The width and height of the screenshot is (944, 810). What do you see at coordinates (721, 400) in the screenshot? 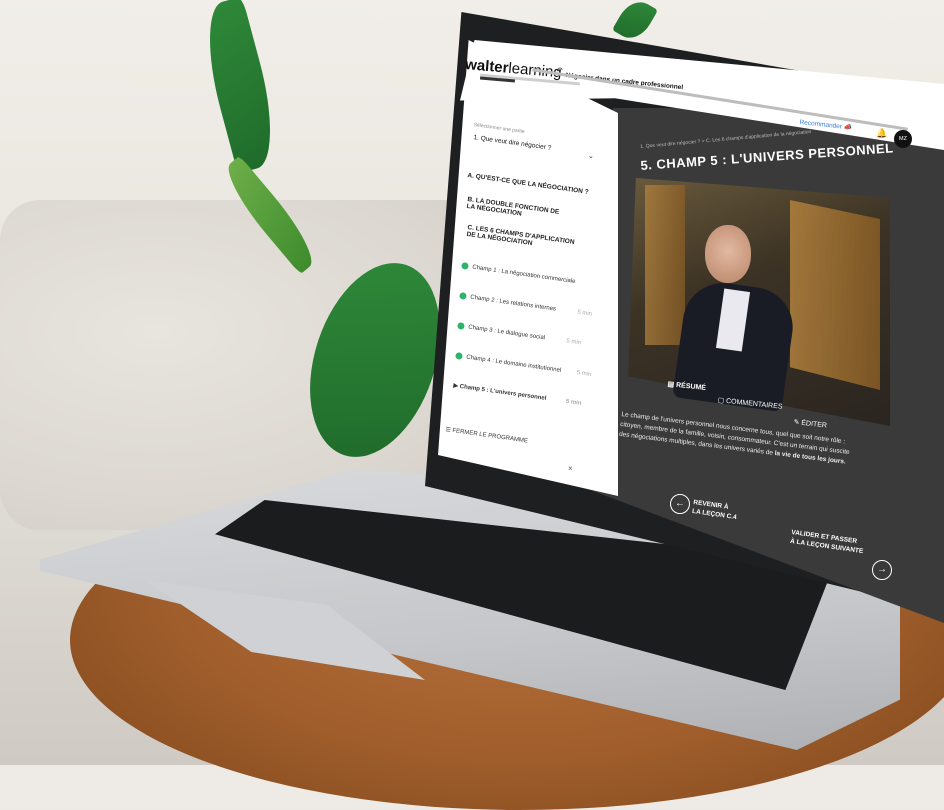
I see `comment-icon: ▢` at bounding box center [721, 400].